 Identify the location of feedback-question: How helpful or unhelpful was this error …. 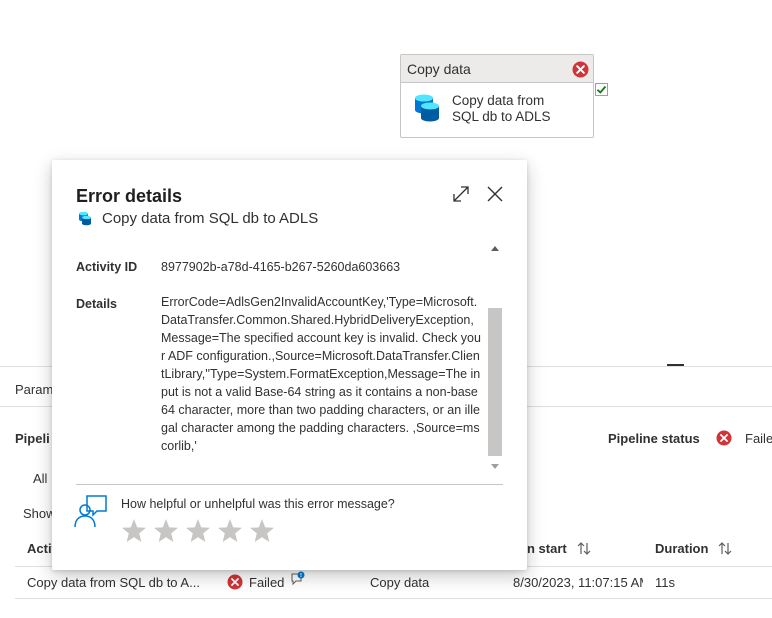
(258, 504).